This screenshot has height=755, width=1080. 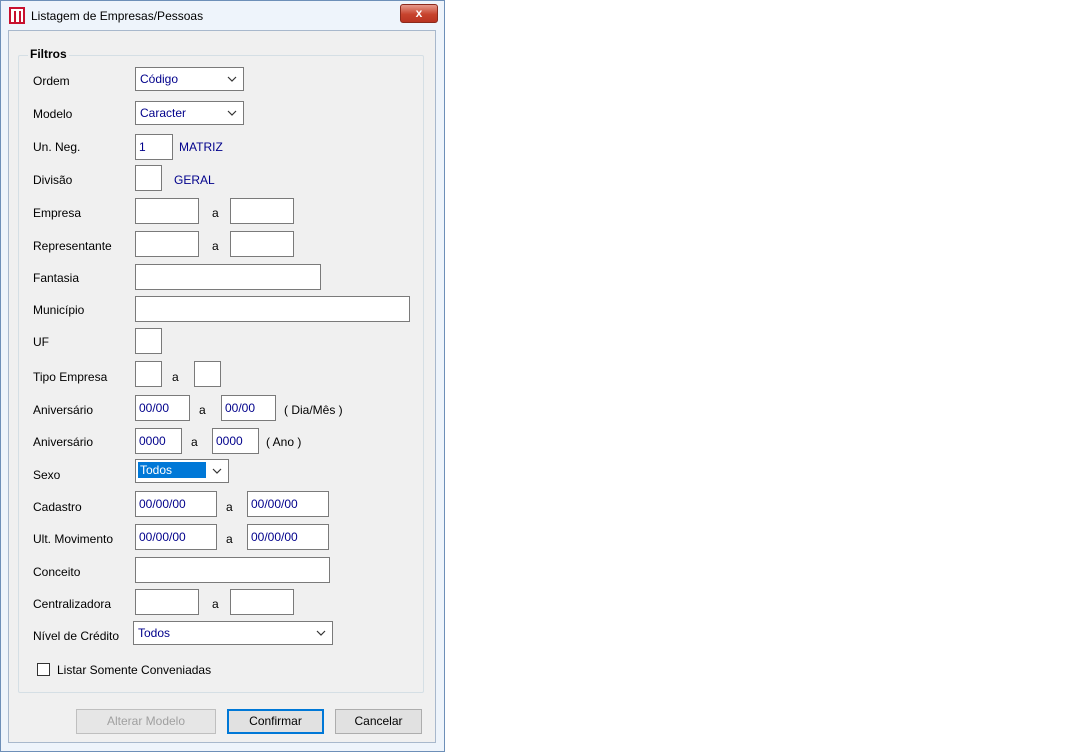 I want to click on ult-movimento-range-sep: a, so click(x=229, y=539).